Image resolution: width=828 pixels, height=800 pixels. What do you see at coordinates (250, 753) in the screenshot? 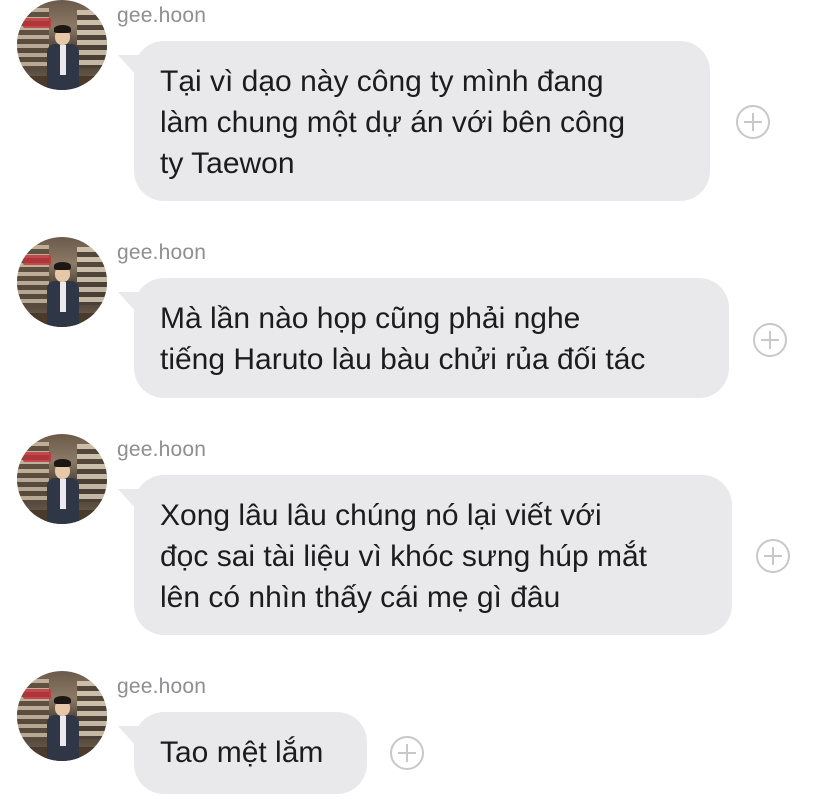
I see `message-bubble: Tao mệt lắm` at bounding box center [250, 753].